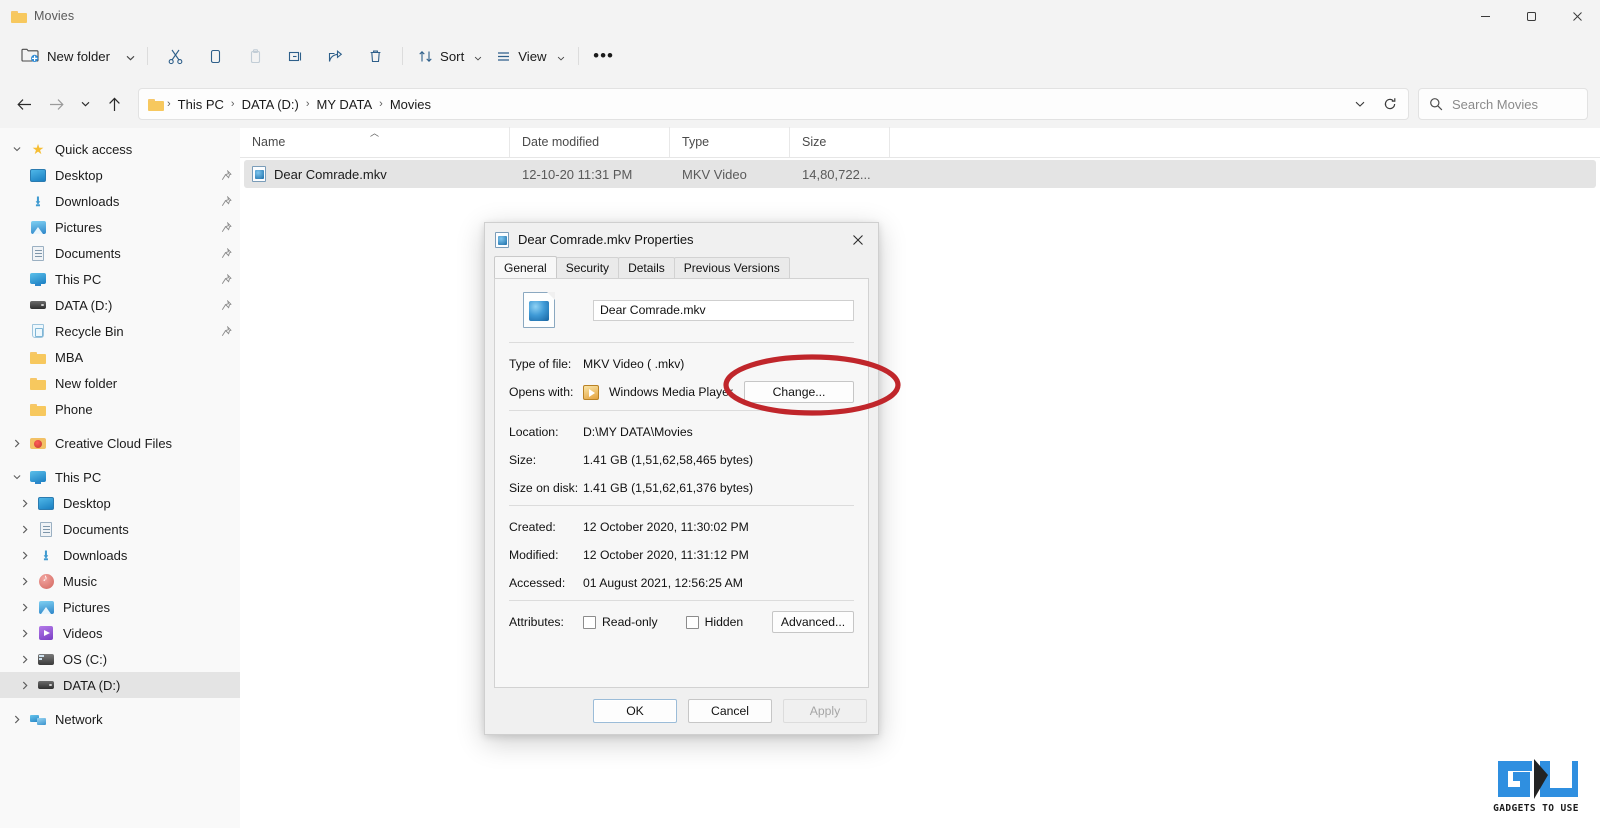 This screenshot has height=828, width=1600. Describe the element at coordinates (840, 142) in the screenshot. I see `column-header-size: Size` at that location.